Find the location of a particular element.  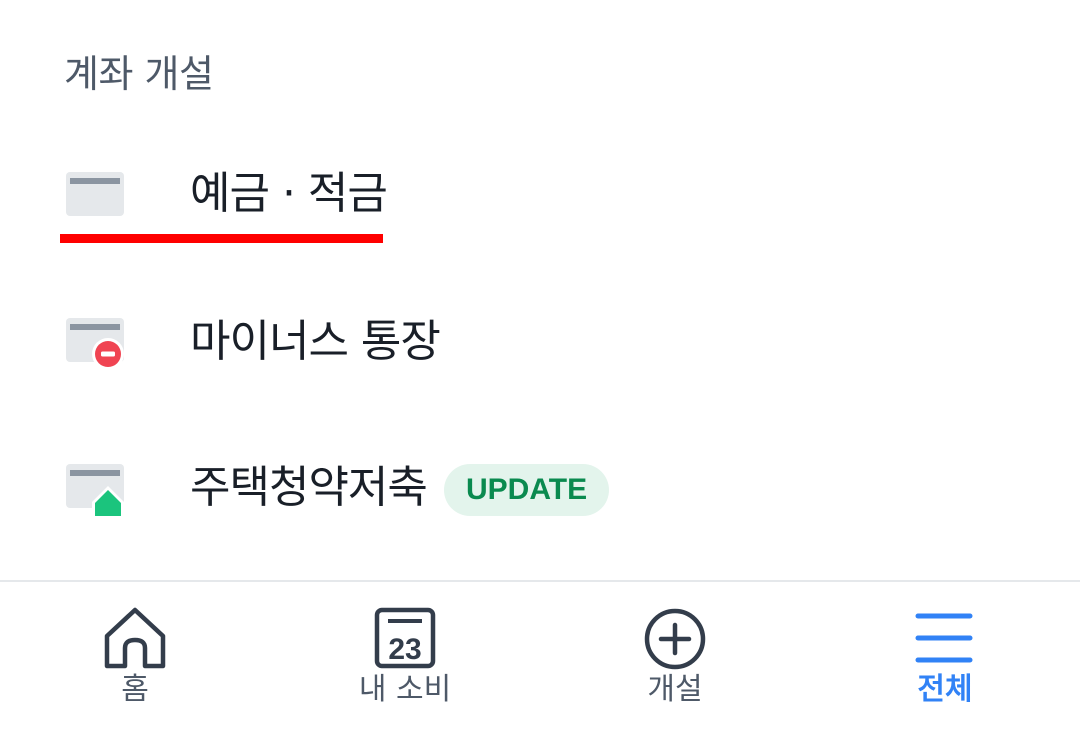

tab-label: 내 소비 is located at coordinates (405, 689).